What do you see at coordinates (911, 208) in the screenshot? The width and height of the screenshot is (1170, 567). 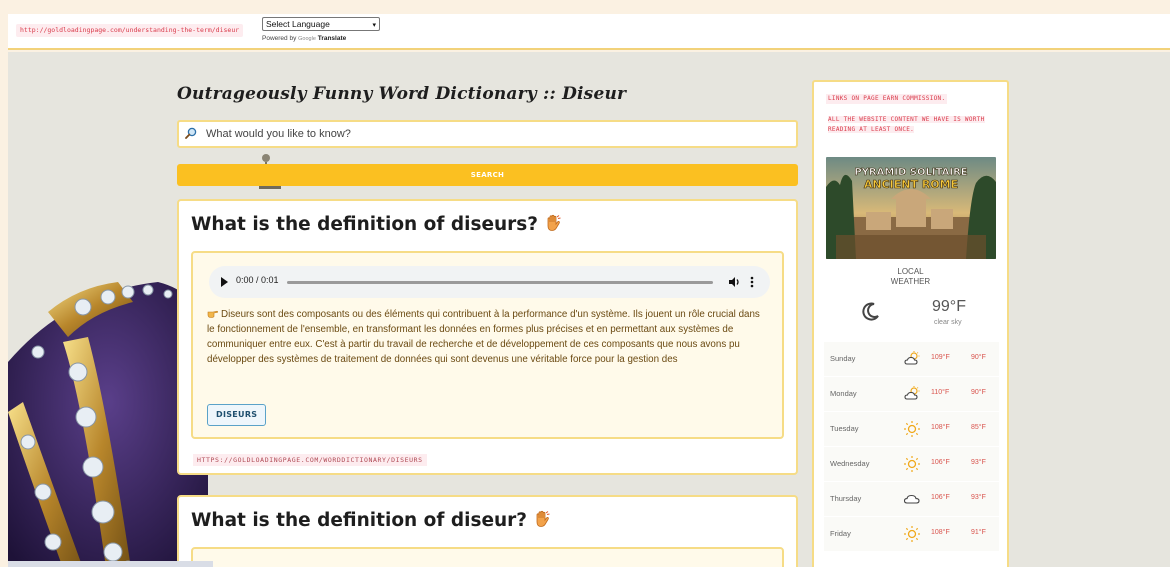 I see `ad-banner: PYRAMID SOLITAIRE ANCIENT ROME` at bounding box center [911, 208].